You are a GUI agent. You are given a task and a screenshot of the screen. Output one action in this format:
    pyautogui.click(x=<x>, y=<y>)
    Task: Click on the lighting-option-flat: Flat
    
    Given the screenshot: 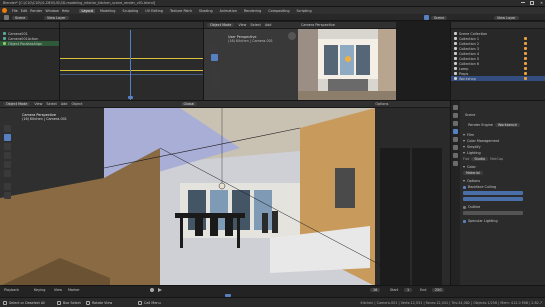 What is the action you would take?
    pyautogui.click(x=466, y=159)
    